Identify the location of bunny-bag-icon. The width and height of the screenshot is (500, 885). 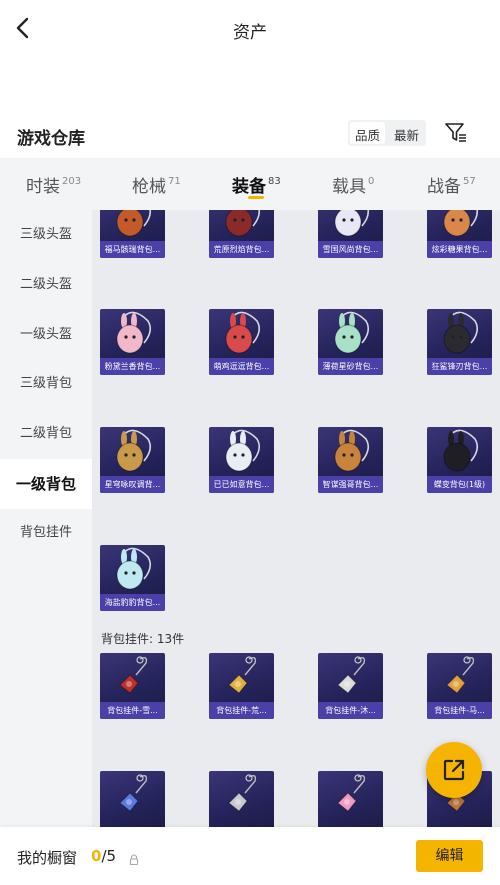
(134, 332).